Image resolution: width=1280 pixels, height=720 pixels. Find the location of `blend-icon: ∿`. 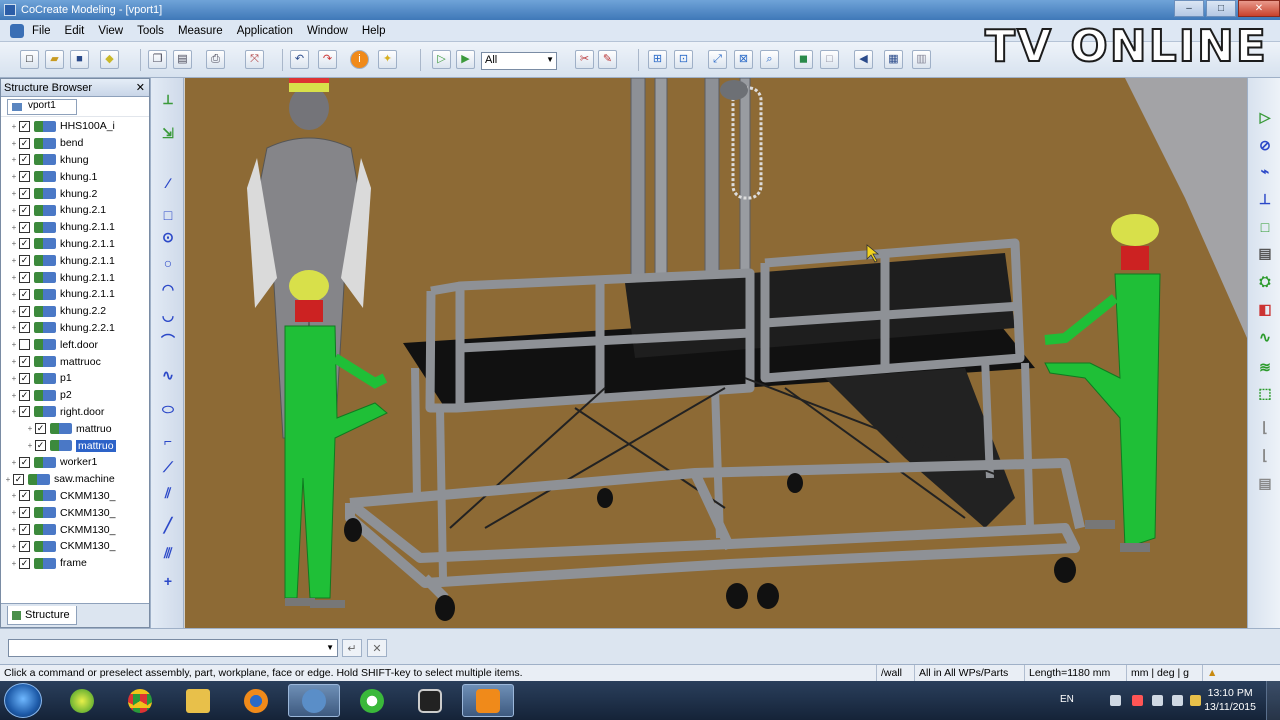

blend-icon: ∿ is located at coordinates (1265, 337).